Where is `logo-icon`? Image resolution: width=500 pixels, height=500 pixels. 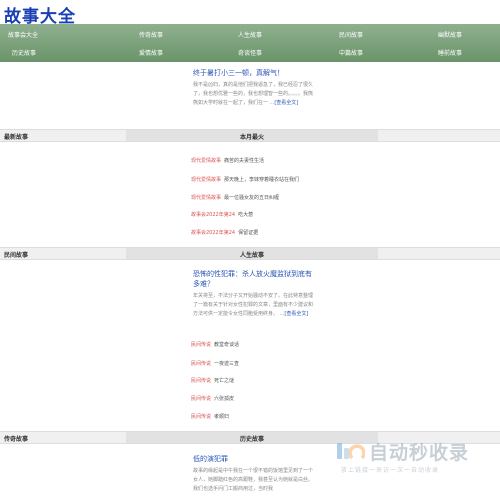 logo-icon is located at coordinates (351, 451).